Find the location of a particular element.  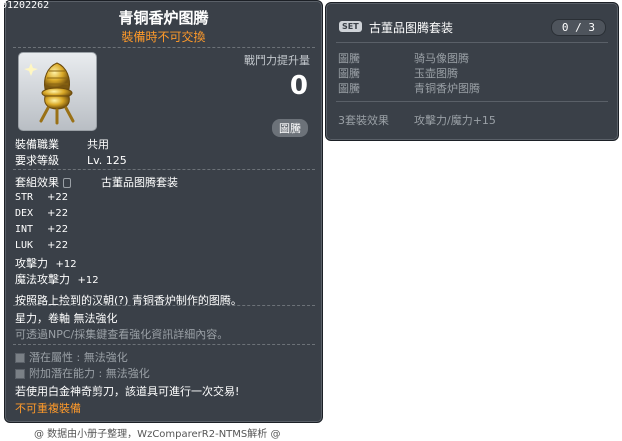

stat-dex: DEX +22 is located at coordinates (42, 213).